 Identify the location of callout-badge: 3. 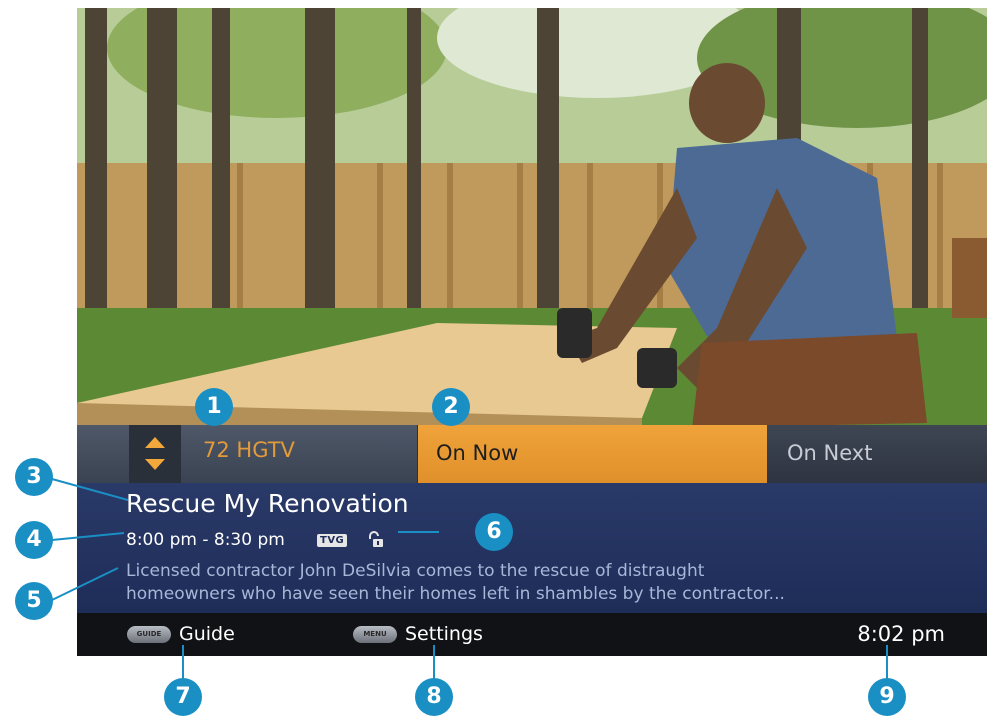
(34, 477).